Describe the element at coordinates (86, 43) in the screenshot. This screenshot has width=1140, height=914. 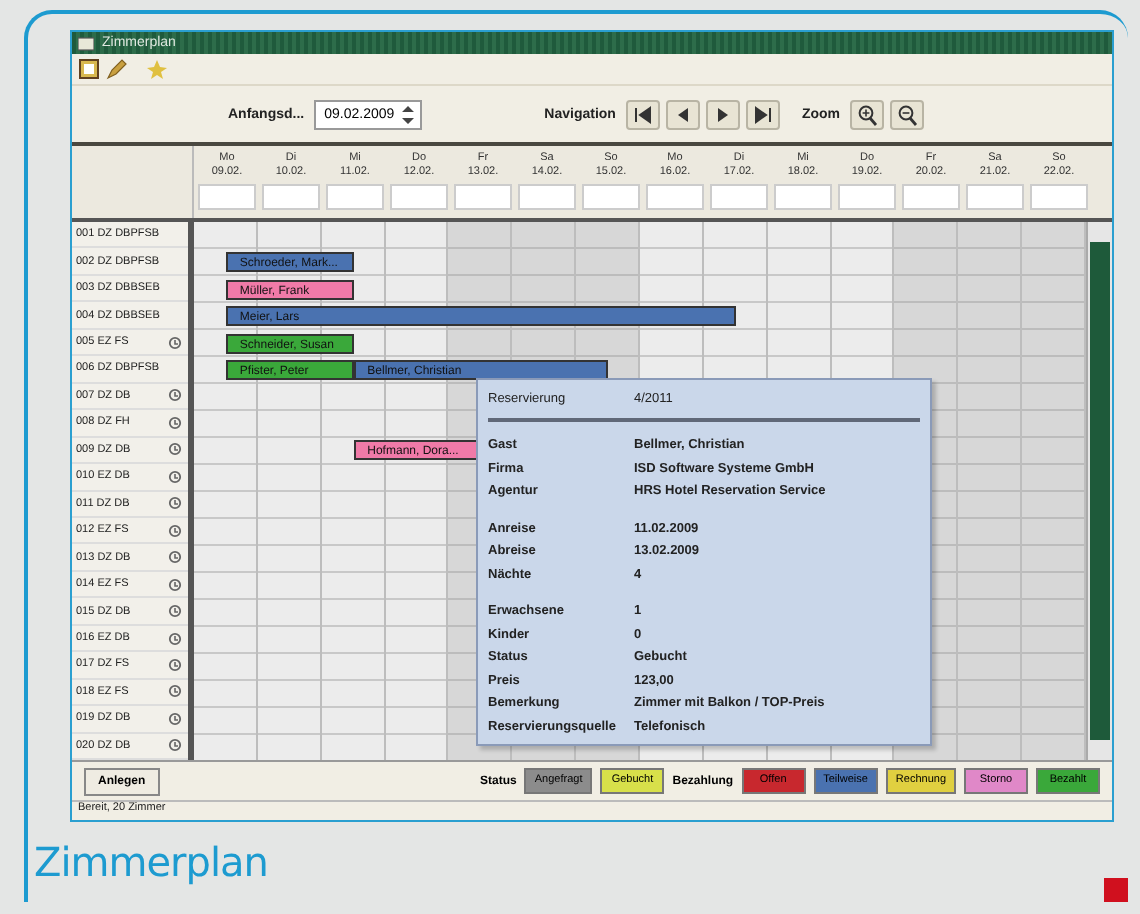
I see `window-icon` at that location.